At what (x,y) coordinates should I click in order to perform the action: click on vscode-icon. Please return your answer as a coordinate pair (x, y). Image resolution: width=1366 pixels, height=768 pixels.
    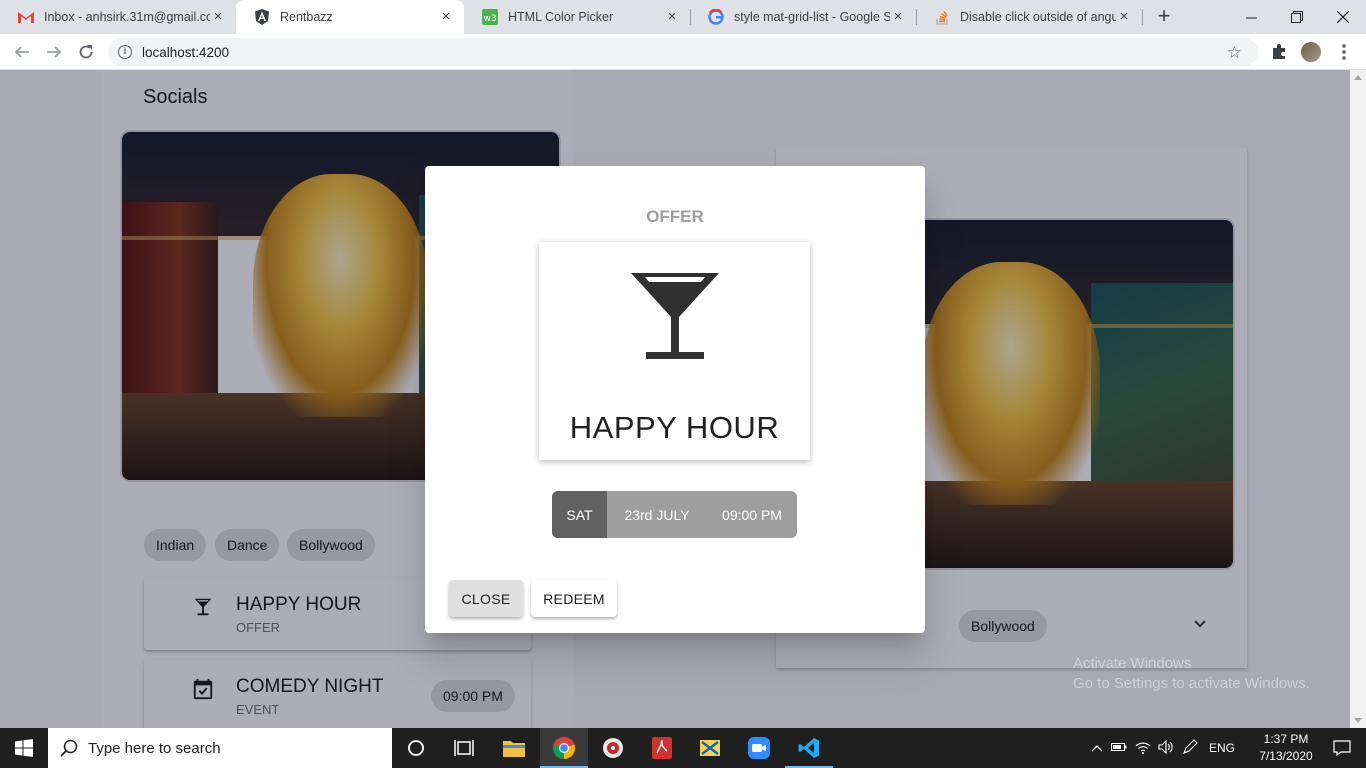
    Looking at the image, I should click on (808, 748).